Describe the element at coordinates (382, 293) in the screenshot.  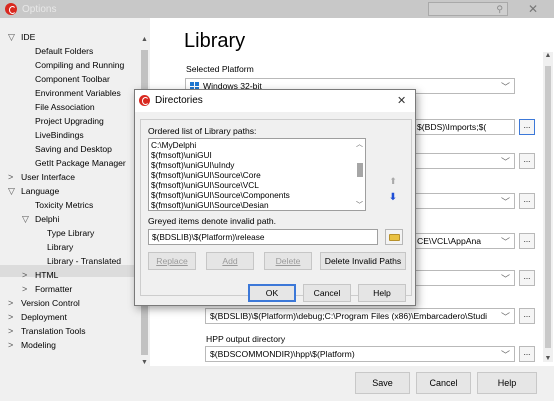
I see `dialog-help-button: Help` at that location.